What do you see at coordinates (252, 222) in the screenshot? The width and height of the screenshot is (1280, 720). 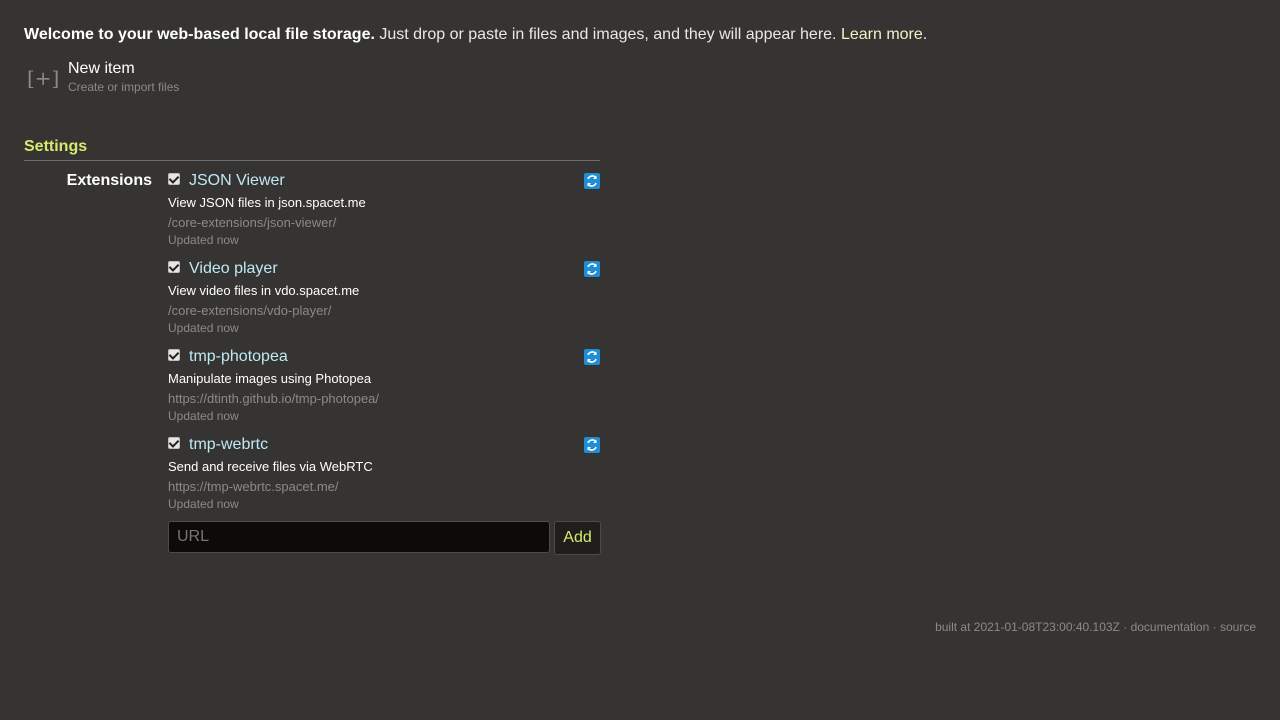 I see `extension-url: /core-extensions/json-viewer/` at bounding box center [252, 222].